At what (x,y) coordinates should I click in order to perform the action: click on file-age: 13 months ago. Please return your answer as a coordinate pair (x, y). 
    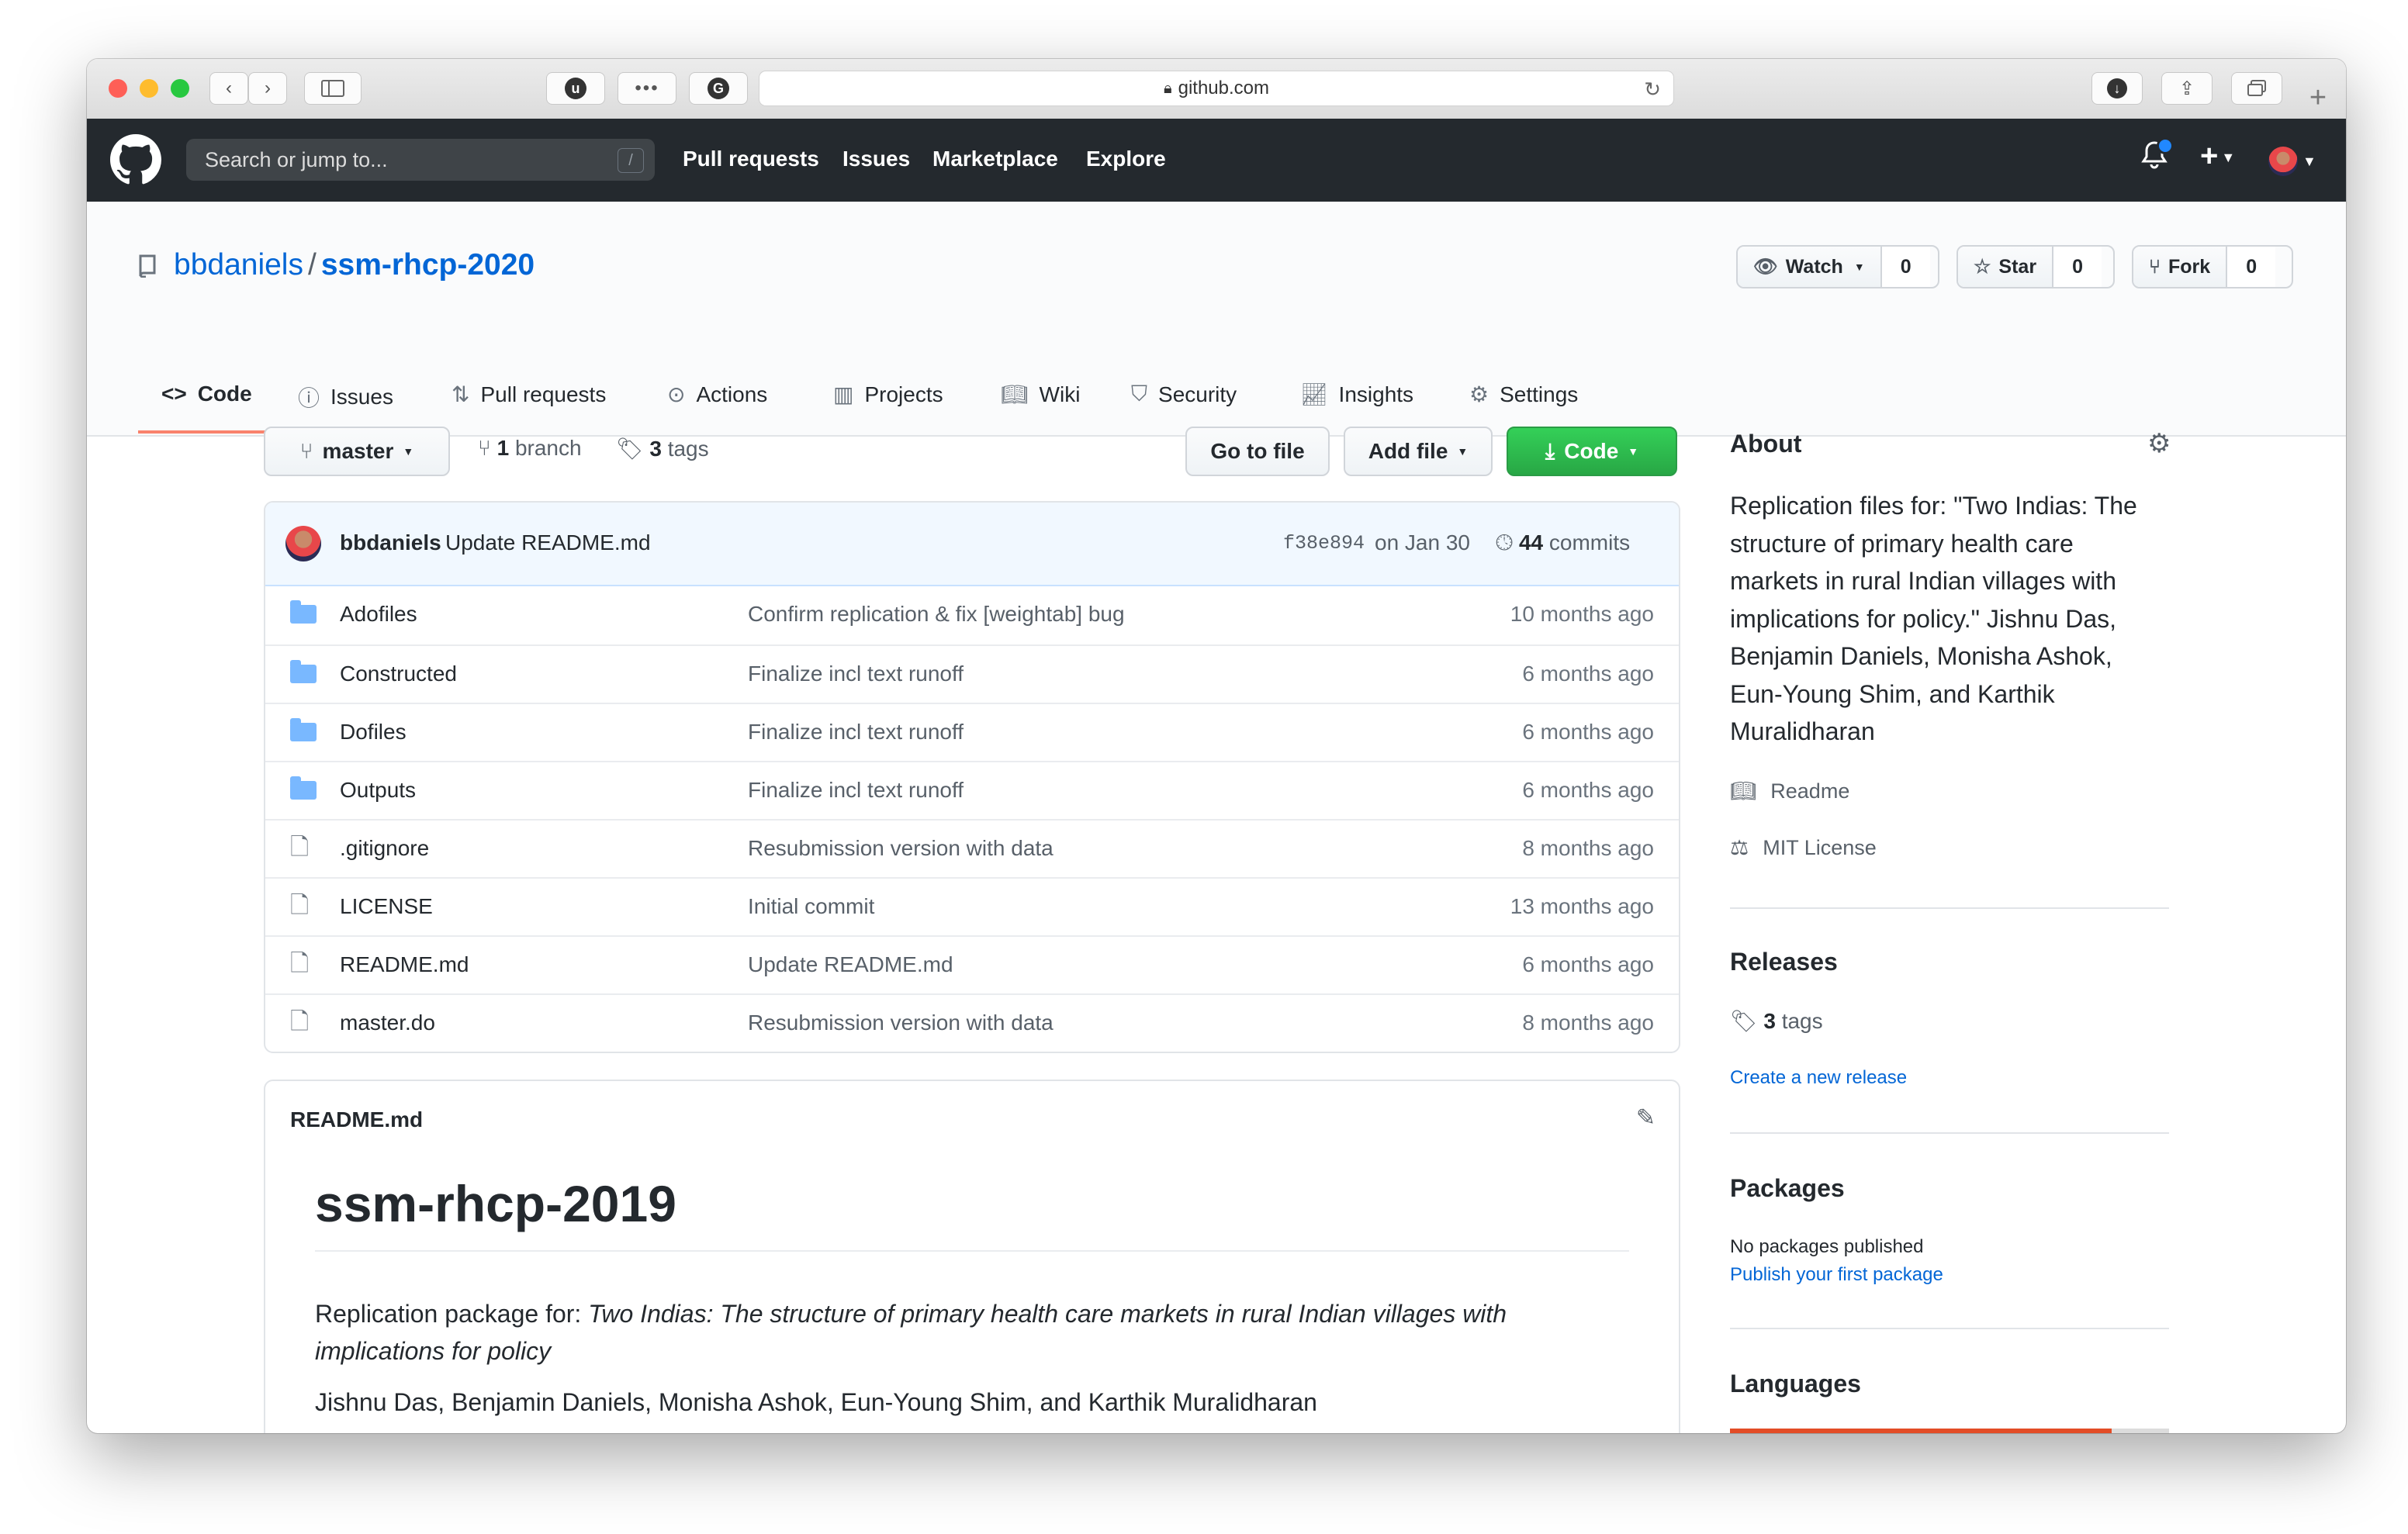
    Looking at the image, I should click on (1582, 906).